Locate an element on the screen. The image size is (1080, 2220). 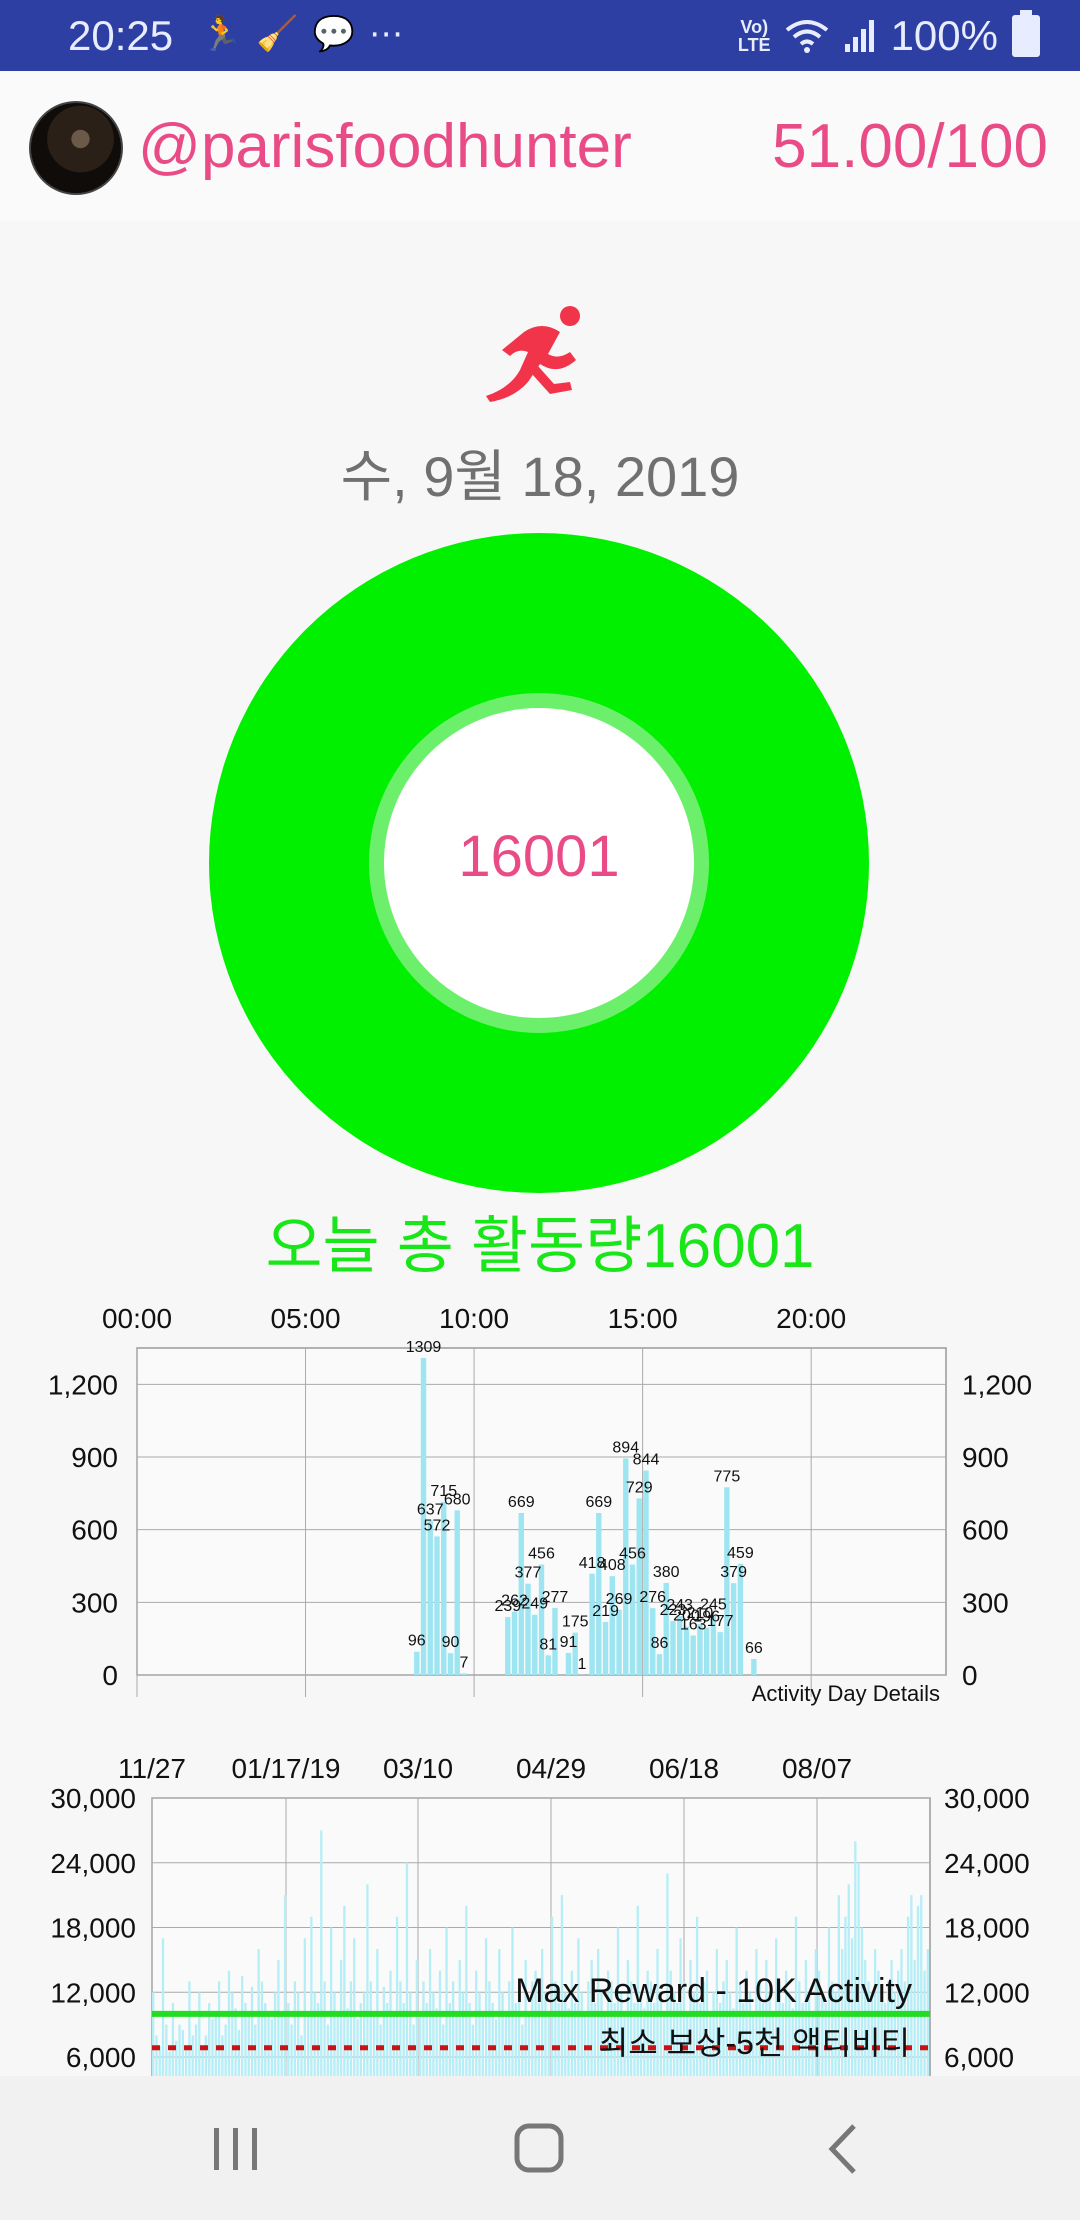
day-chart-bar-label: 380 is located at coordinates (666, 1572).